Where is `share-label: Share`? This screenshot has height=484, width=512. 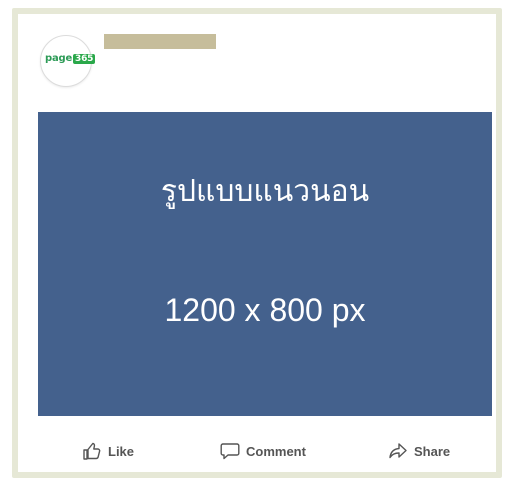 share-label: Share is located at coordinates (432, 451).